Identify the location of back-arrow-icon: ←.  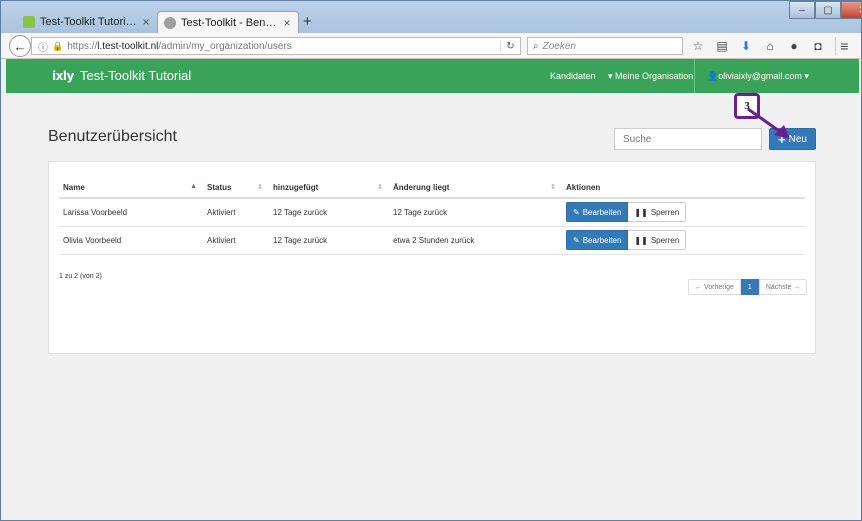
(20, 46).